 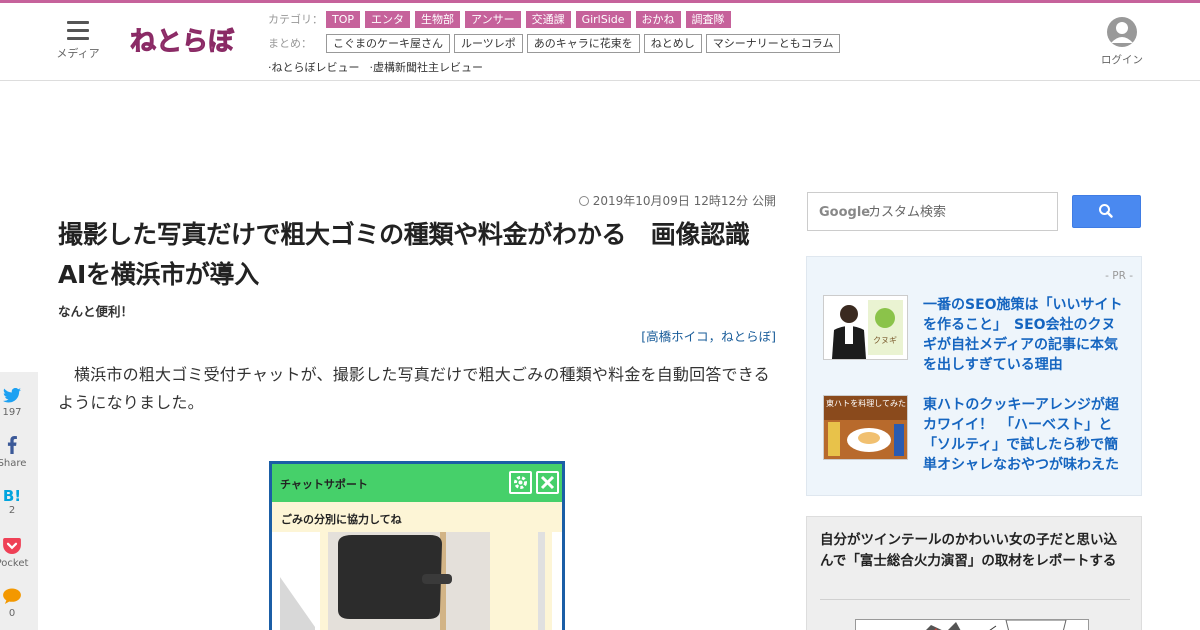 I want to click on pocket-icon, so click(x=12, y=546).